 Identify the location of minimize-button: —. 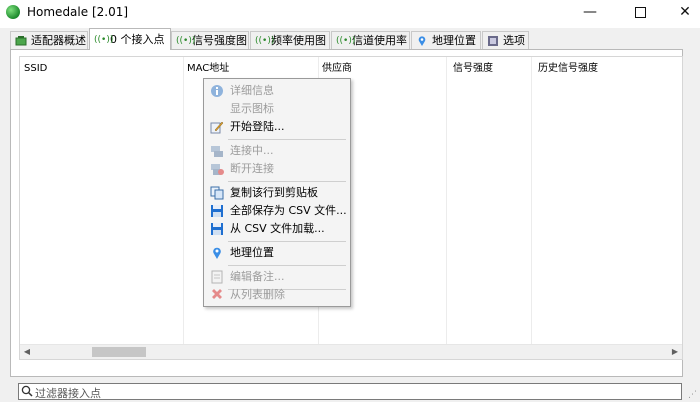
(590, 12).